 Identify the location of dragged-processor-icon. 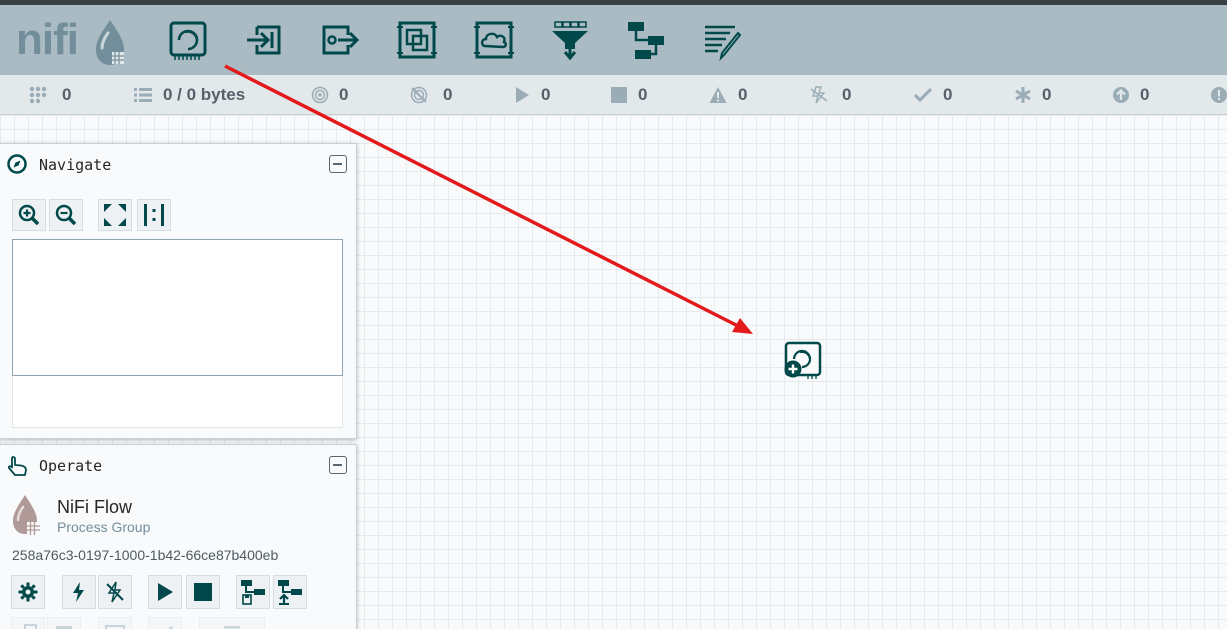
(803, 361).